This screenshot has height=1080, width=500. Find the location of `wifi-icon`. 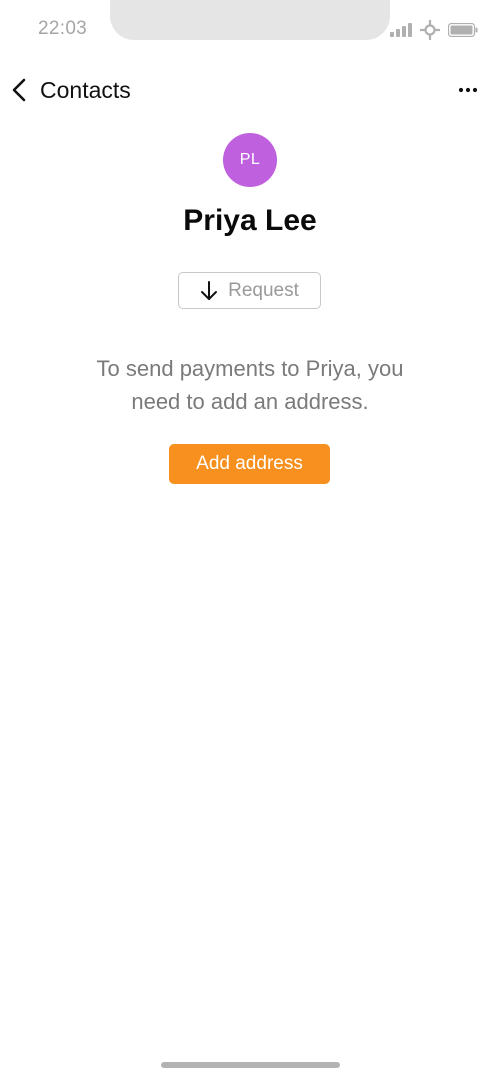

wifi-icon is located at coordinates (430, 30).